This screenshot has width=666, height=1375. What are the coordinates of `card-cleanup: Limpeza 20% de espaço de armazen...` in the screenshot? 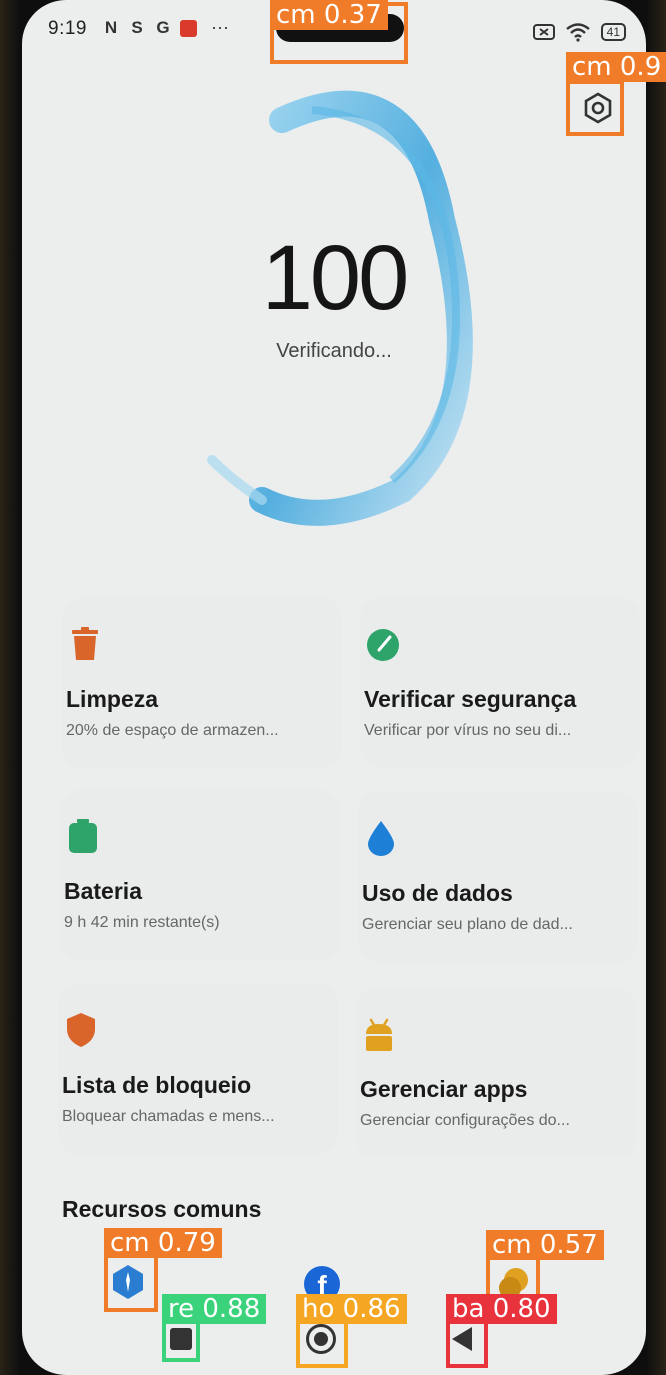 It's located at (202, 683).